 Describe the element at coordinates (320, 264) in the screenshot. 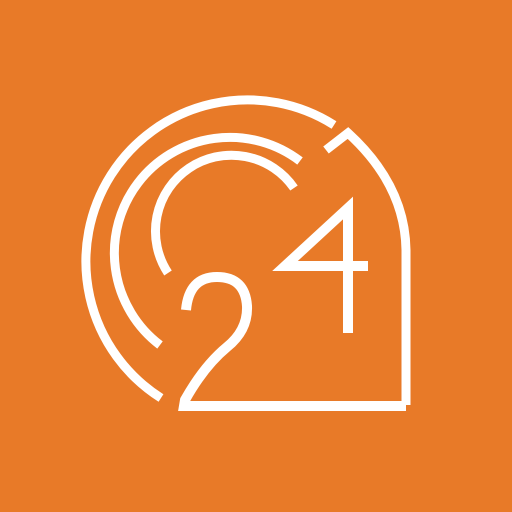

I see `digit-four` at that location.